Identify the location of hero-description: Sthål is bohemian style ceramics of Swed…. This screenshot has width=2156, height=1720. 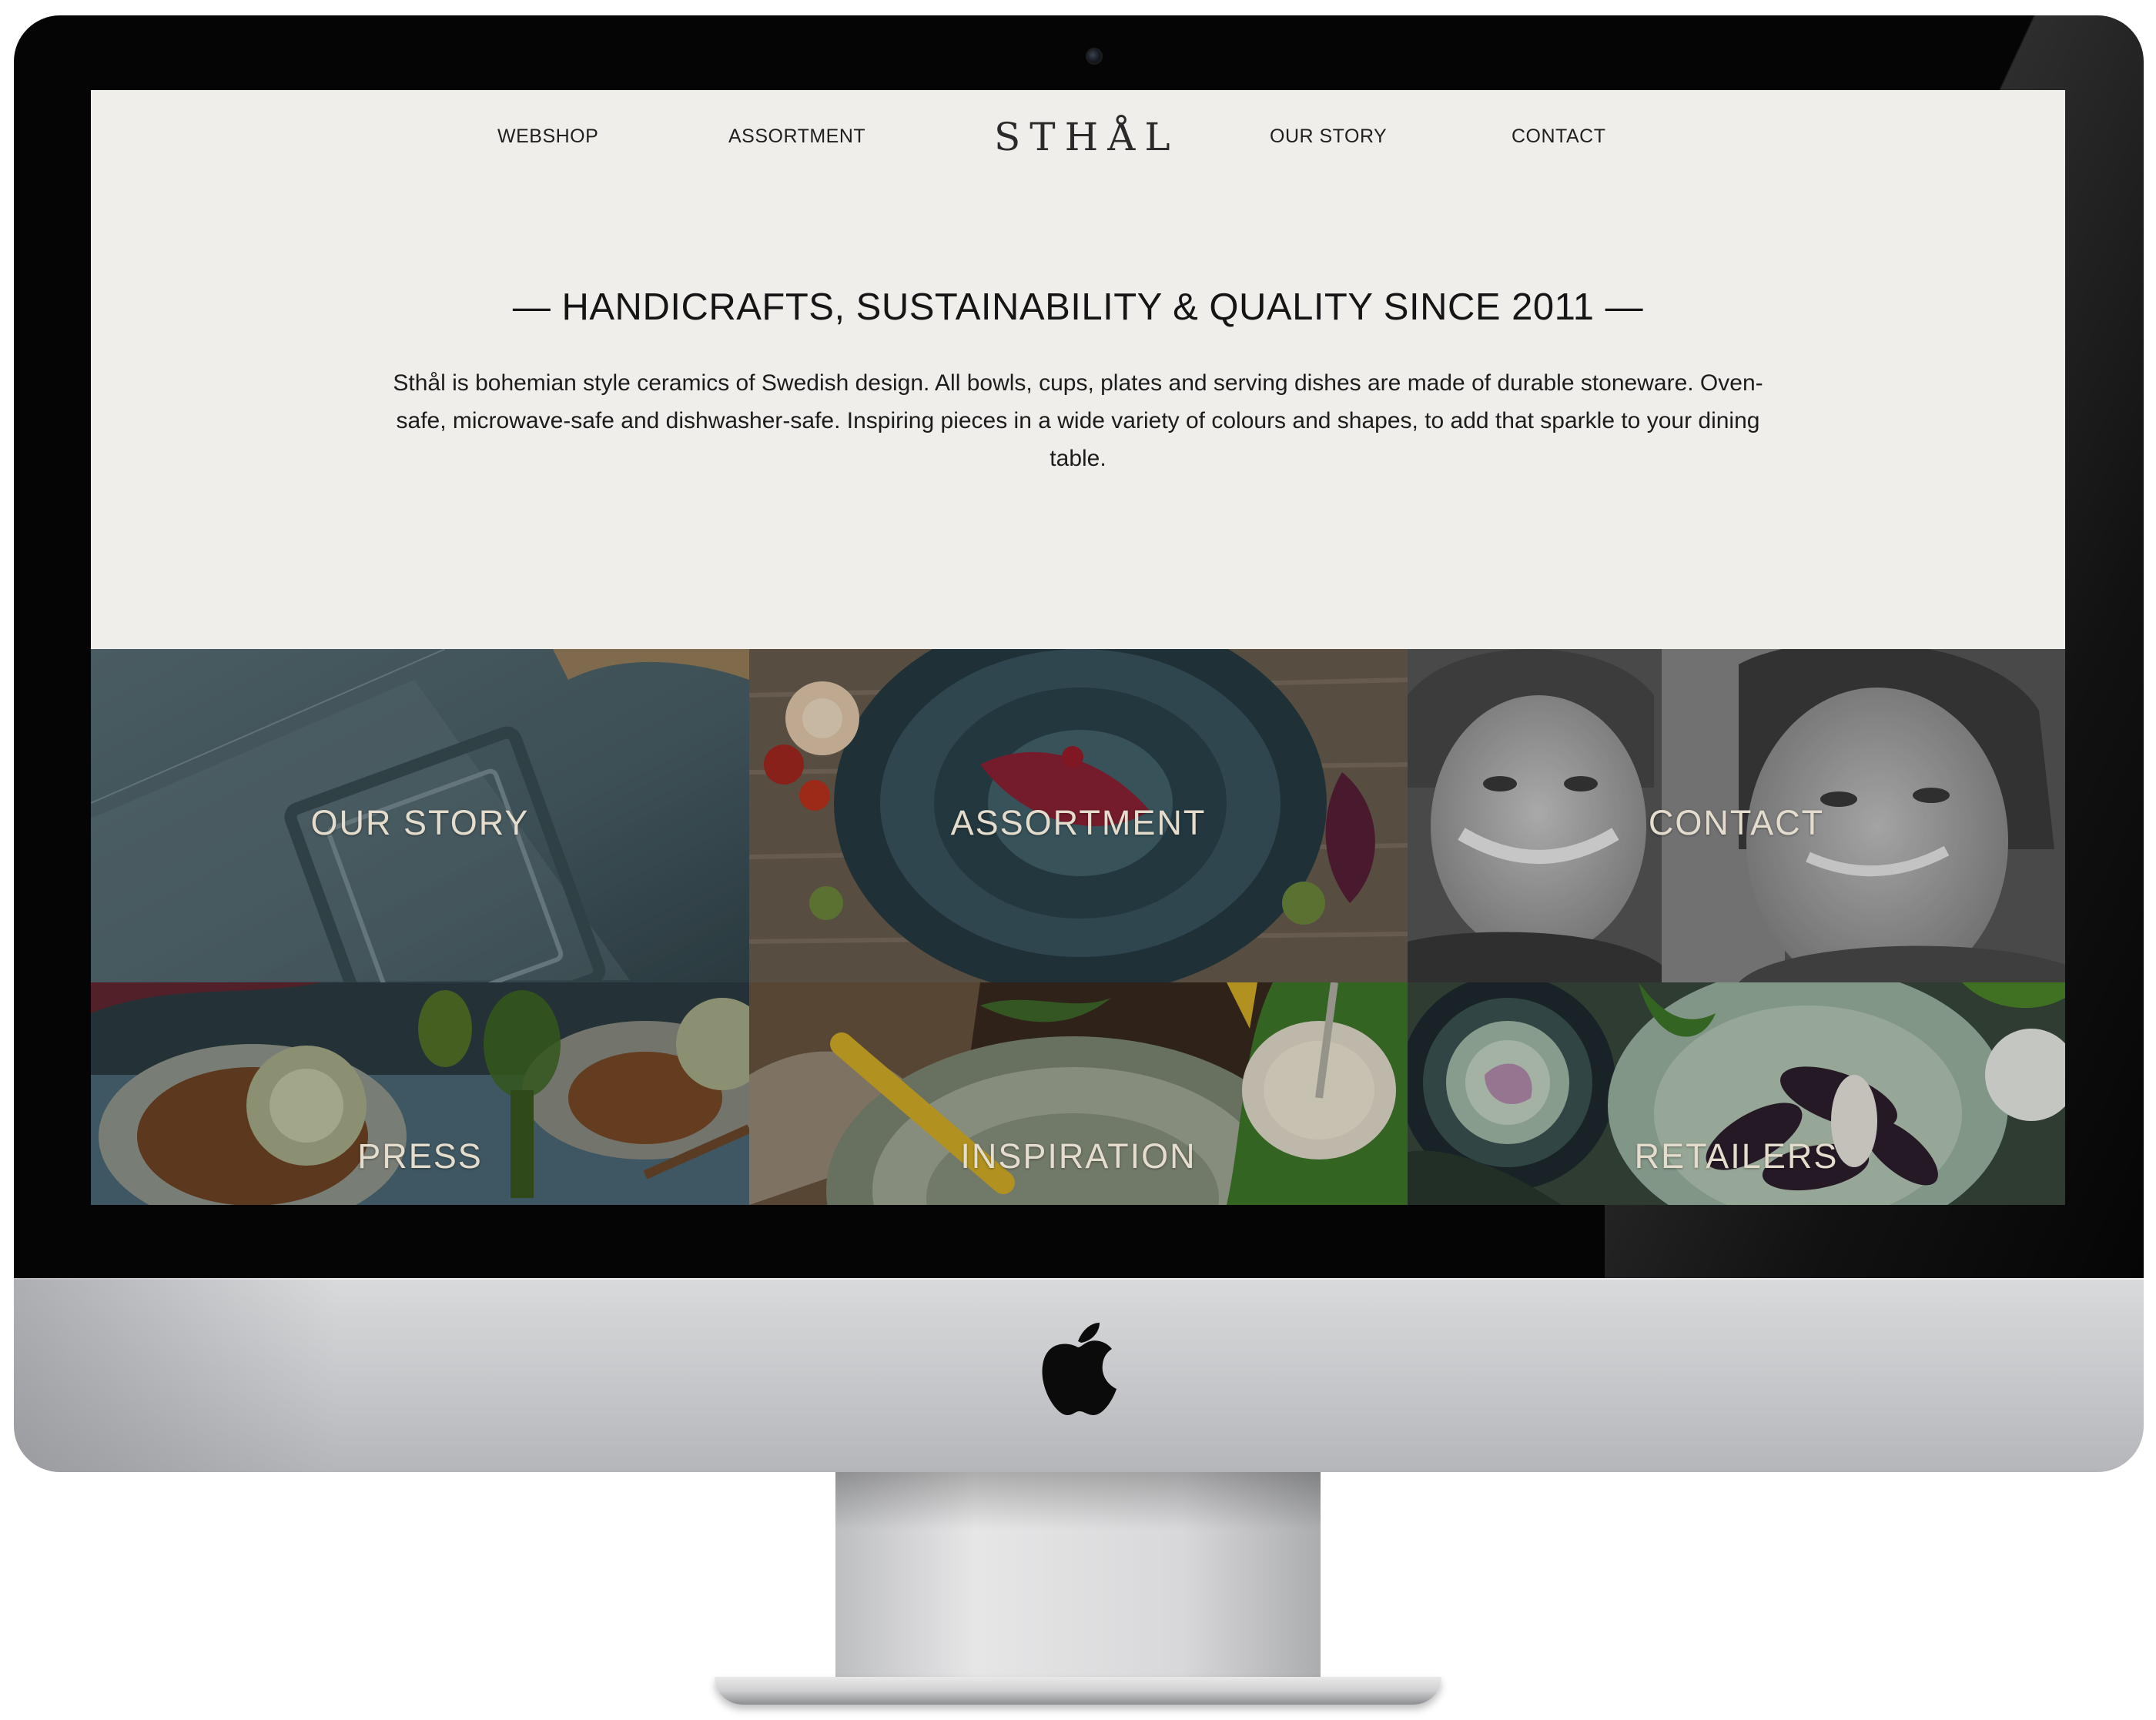
(1078, 420).